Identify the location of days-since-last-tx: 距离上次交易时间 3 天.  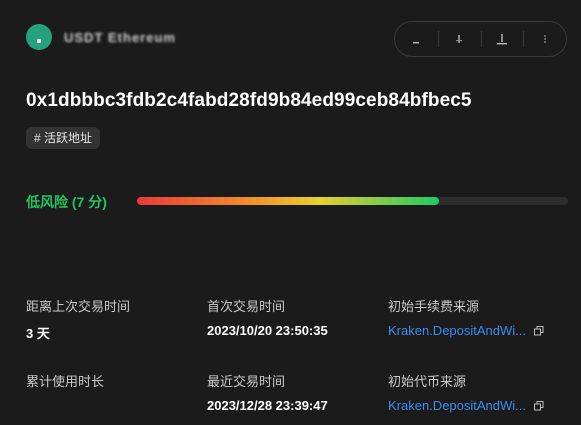
(78, 319).